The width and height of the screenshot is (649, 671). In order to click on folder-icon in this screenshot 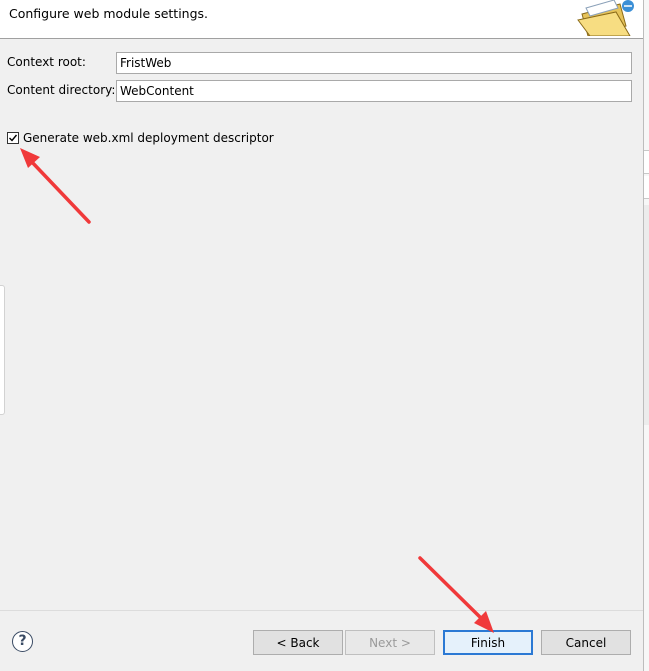, I will do `click(605, 18)`.